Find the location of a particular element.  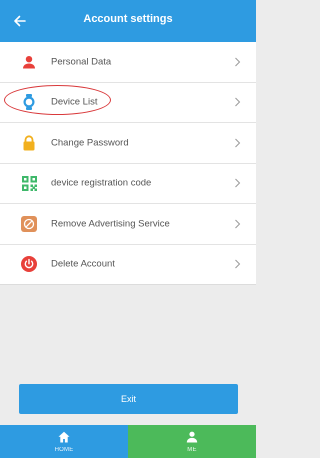

power-icon is located at coordinates (29, 264).